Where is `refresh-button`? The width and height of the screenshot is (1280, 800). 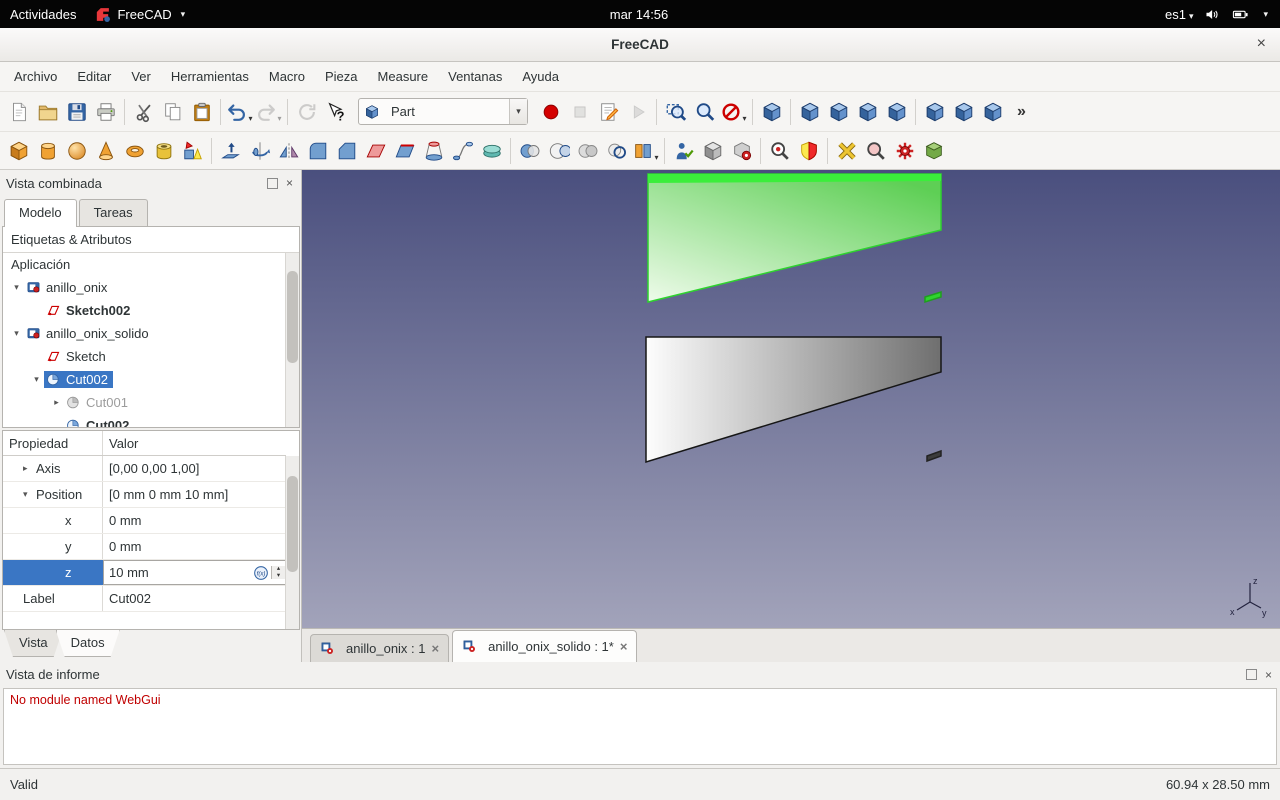 refresh-button is located at coordinates (306, 112).